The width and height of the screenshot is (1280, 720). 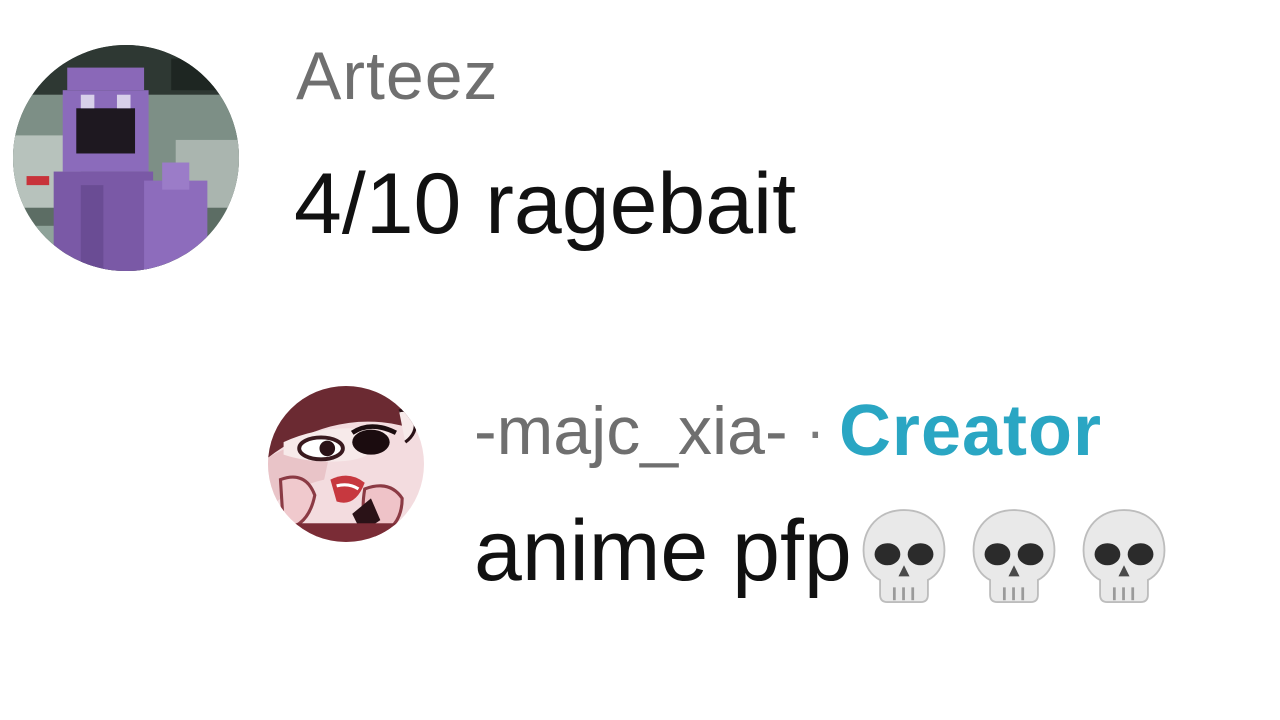 I want to click on pixel-art-purple-character-avatar-icon, so click(x=126, y=158).